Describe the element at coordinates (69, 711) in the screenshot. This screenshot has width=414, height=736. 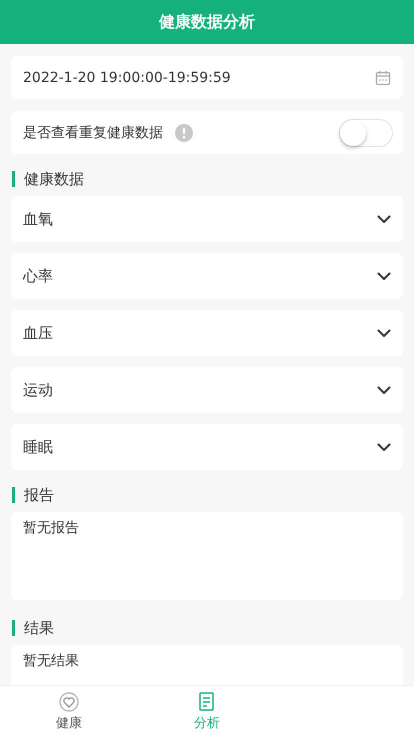
I see `tab: 健康` at that location.